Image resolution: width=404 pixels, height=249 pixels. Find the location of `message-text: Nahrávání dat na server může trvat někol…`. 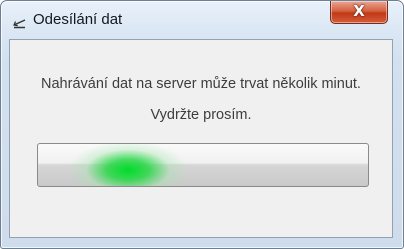

message-text: Nahrávání dat na server může trvat někol… is located at coordinates (201, 84).